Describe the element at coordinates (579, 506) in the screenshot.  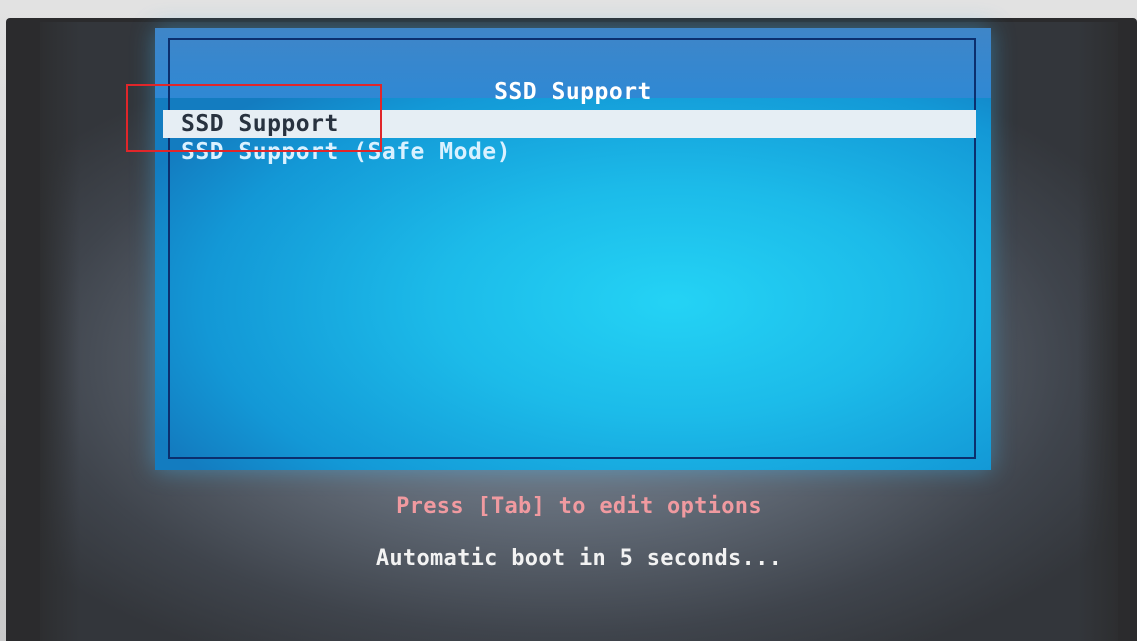
I see `edit-options-hint: Press [Tab] to edit options` at that location.